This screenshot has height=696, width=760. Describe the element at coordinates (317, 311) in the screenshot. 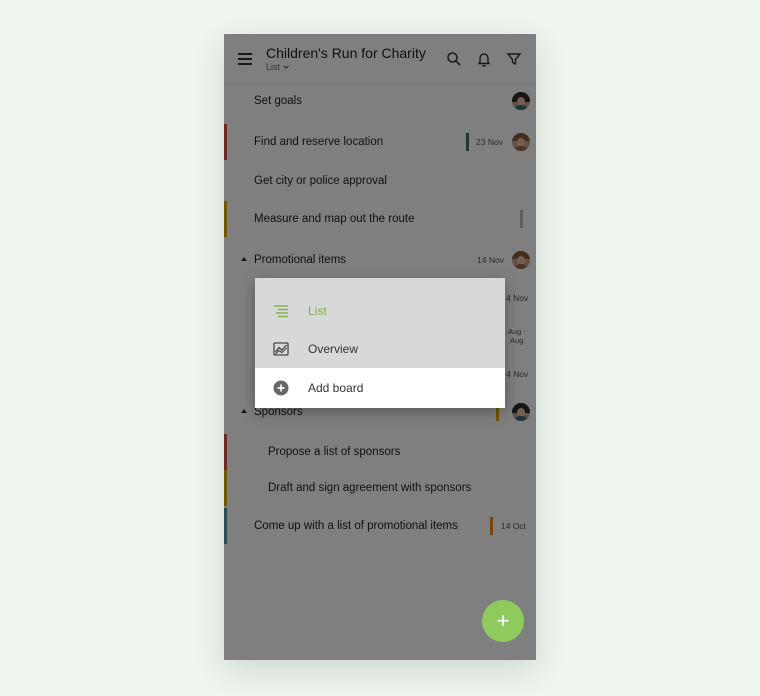

I see `view-menu-item-label: List` at that location.